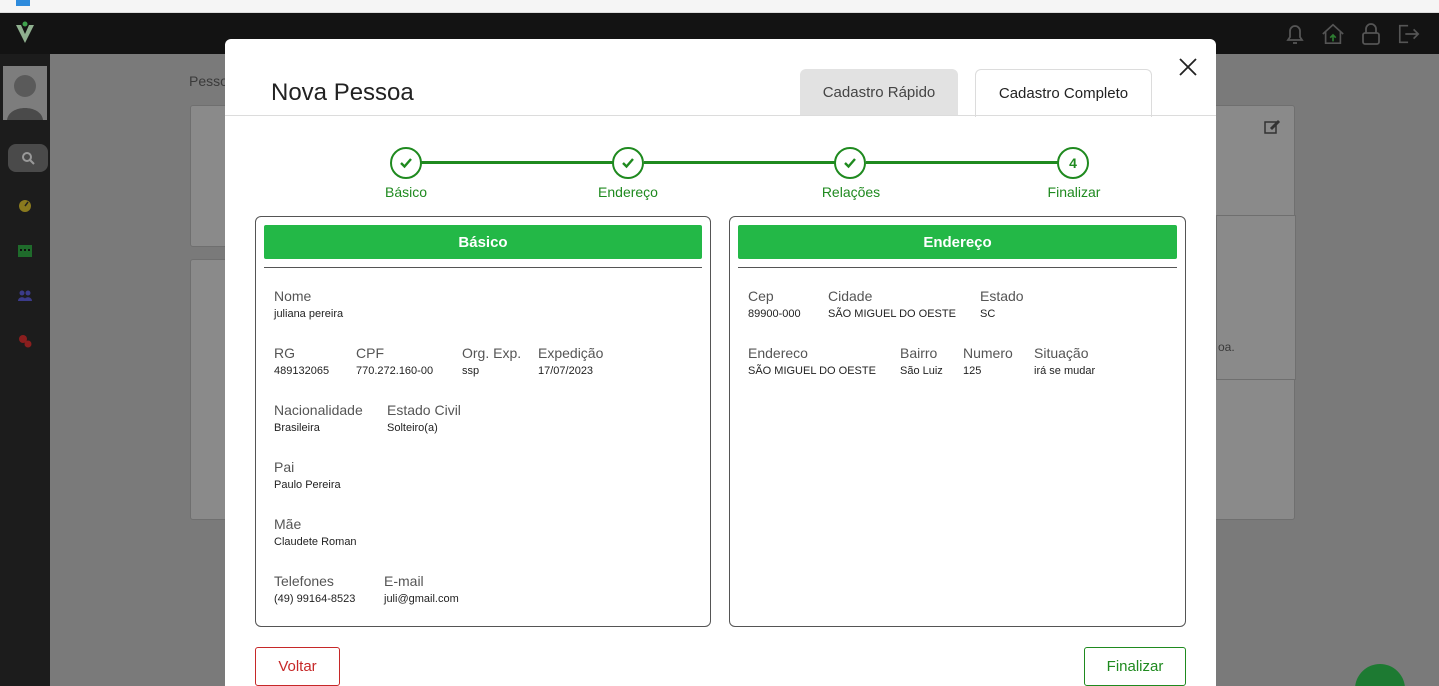 The width and height of the screenshot is (1439, 686). I want to click on field-label: Cep, so click(761, 296).